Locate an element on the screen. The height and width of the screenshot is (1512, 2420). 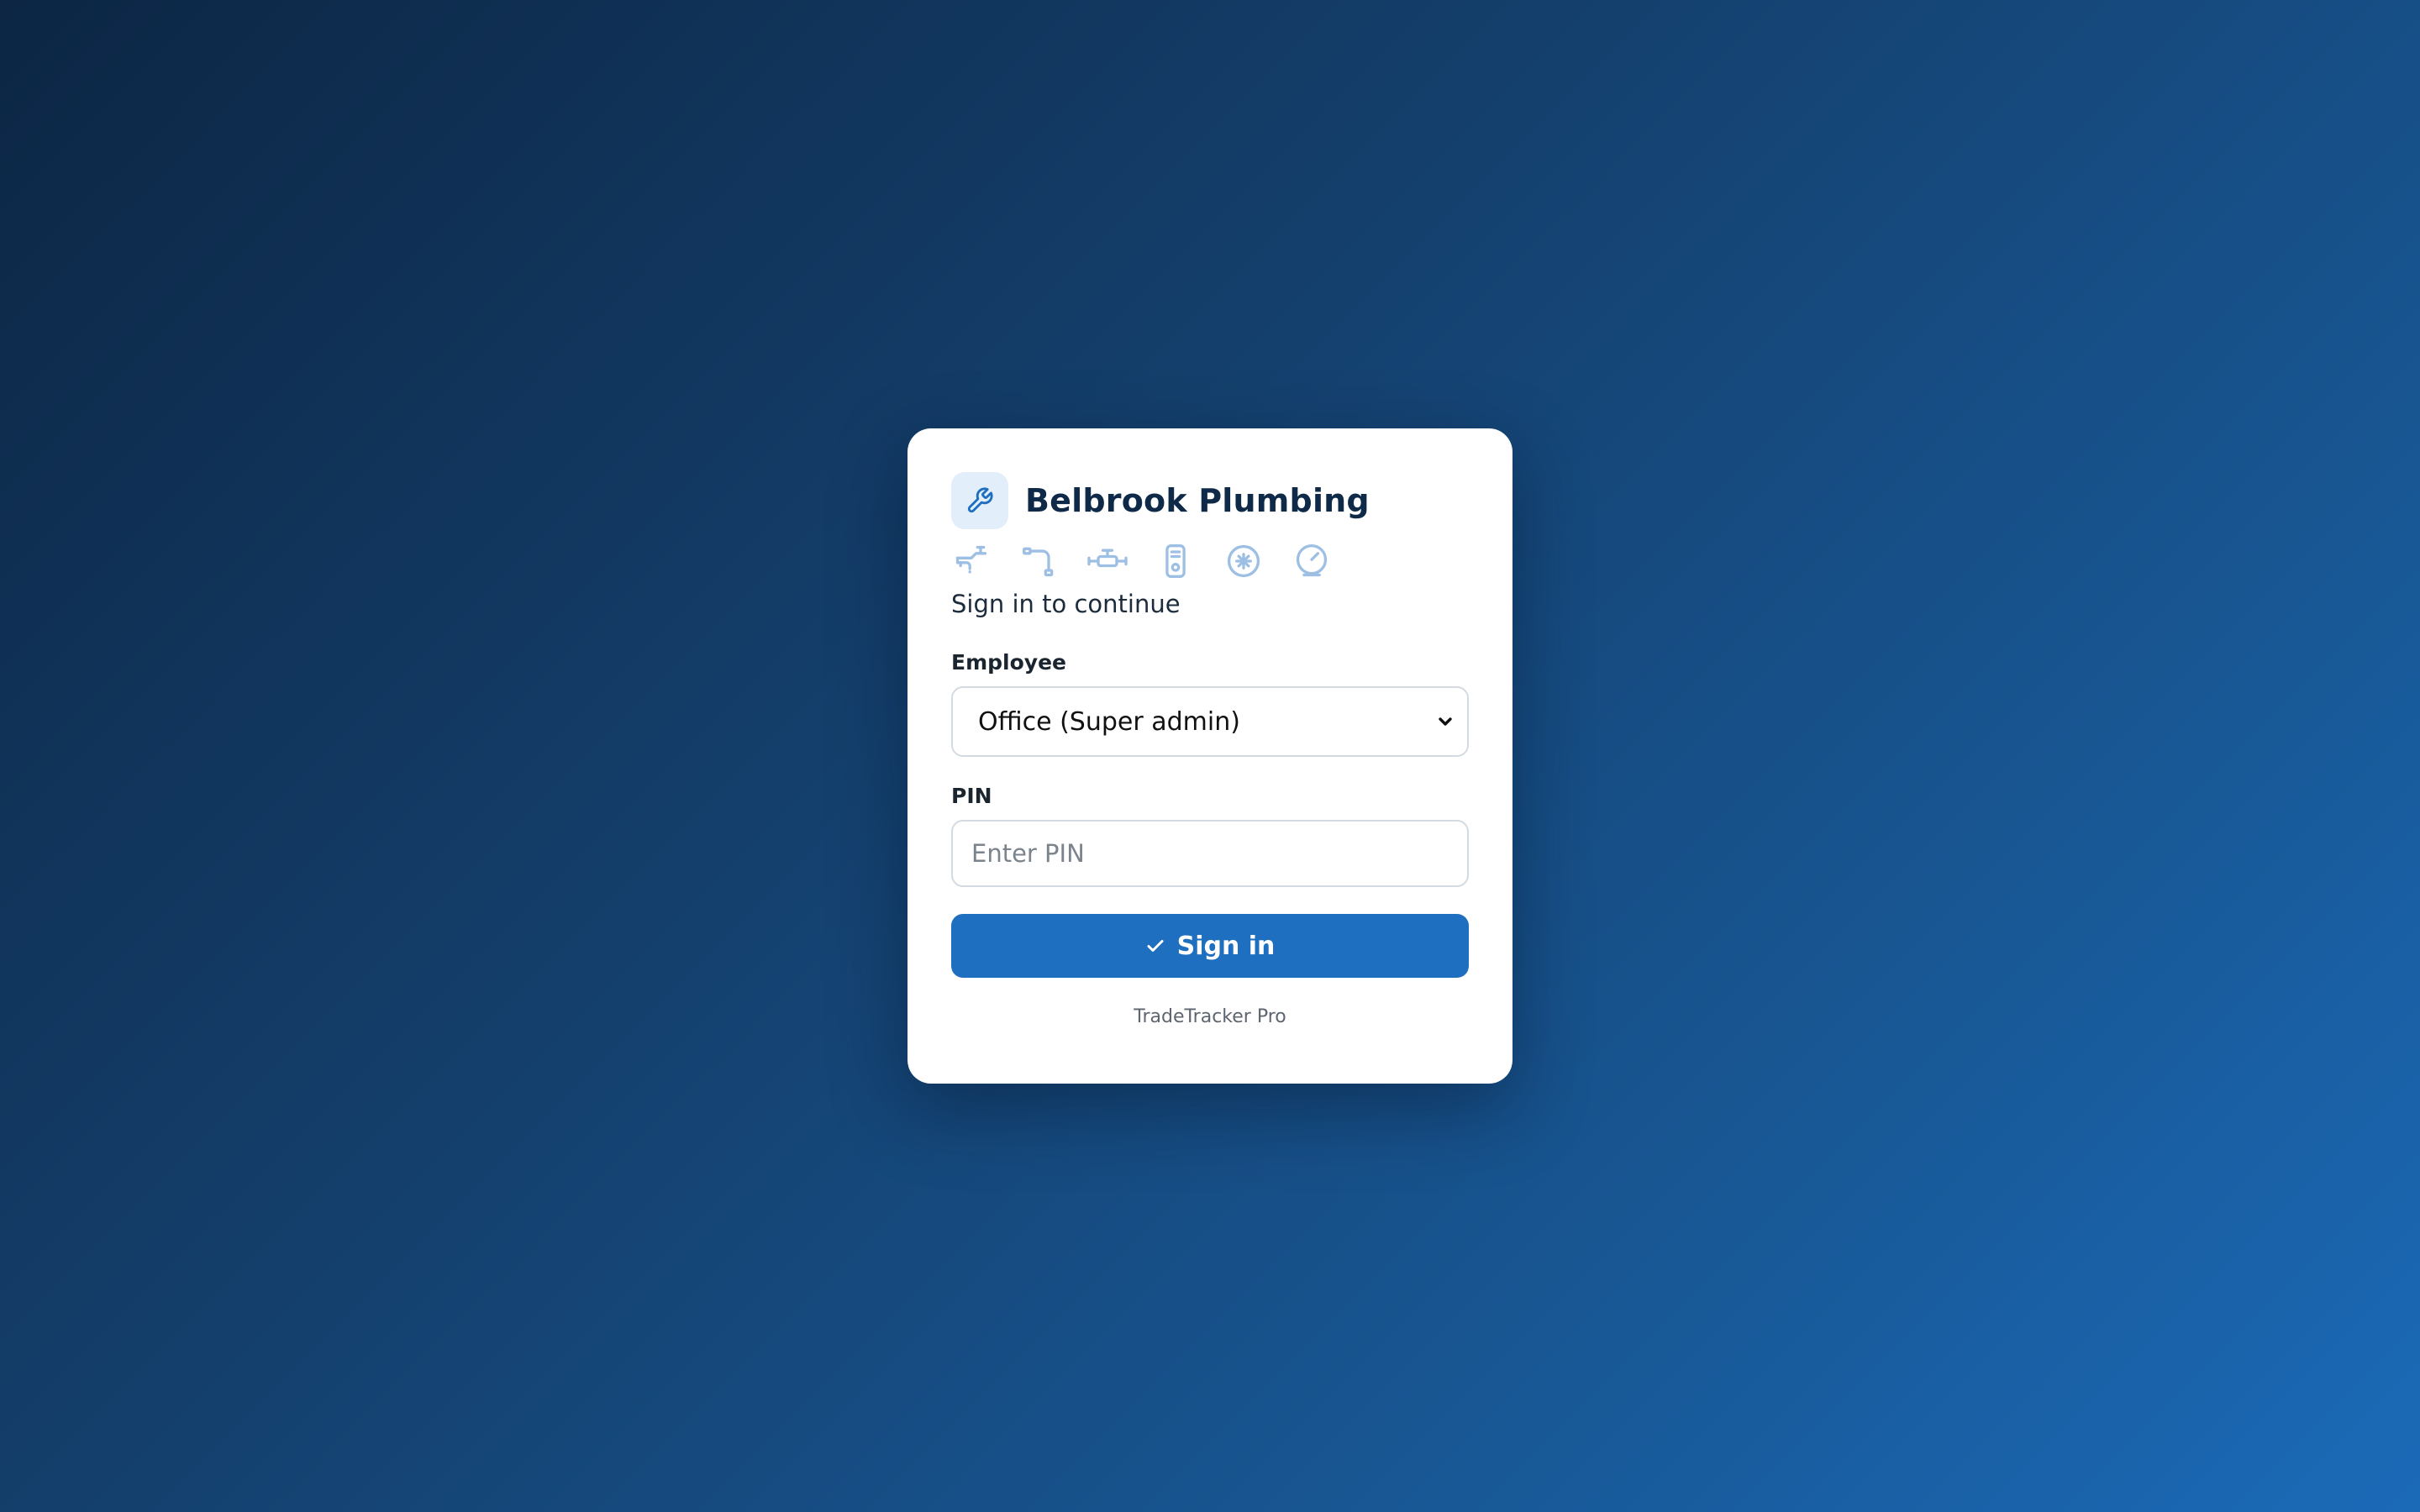
chevron-down-icon is located at coordinates (1445, 721).